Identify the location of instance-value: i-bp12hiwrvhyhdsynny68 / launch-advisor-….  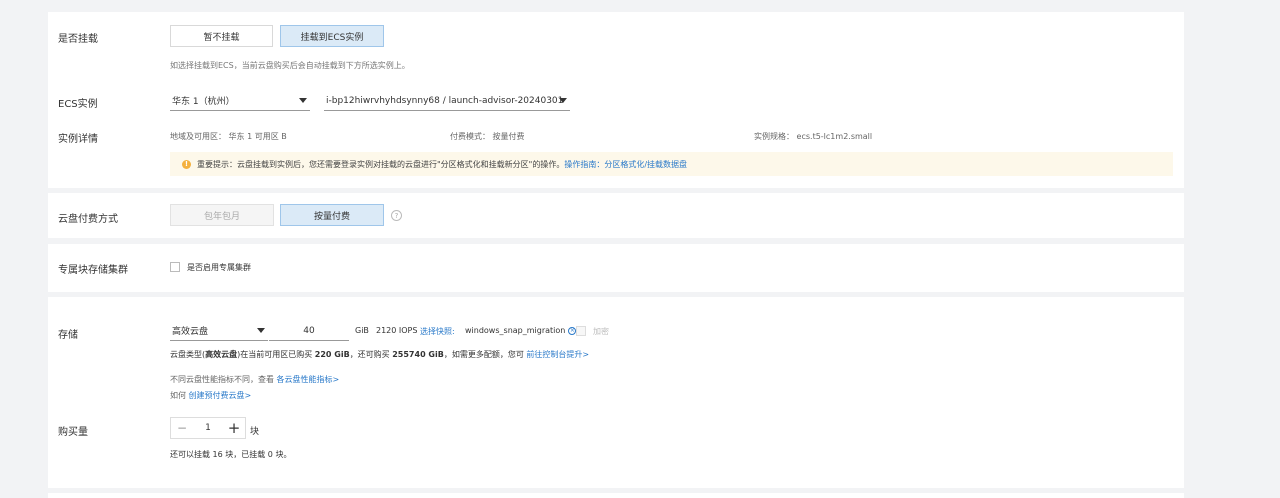
(445, 100).